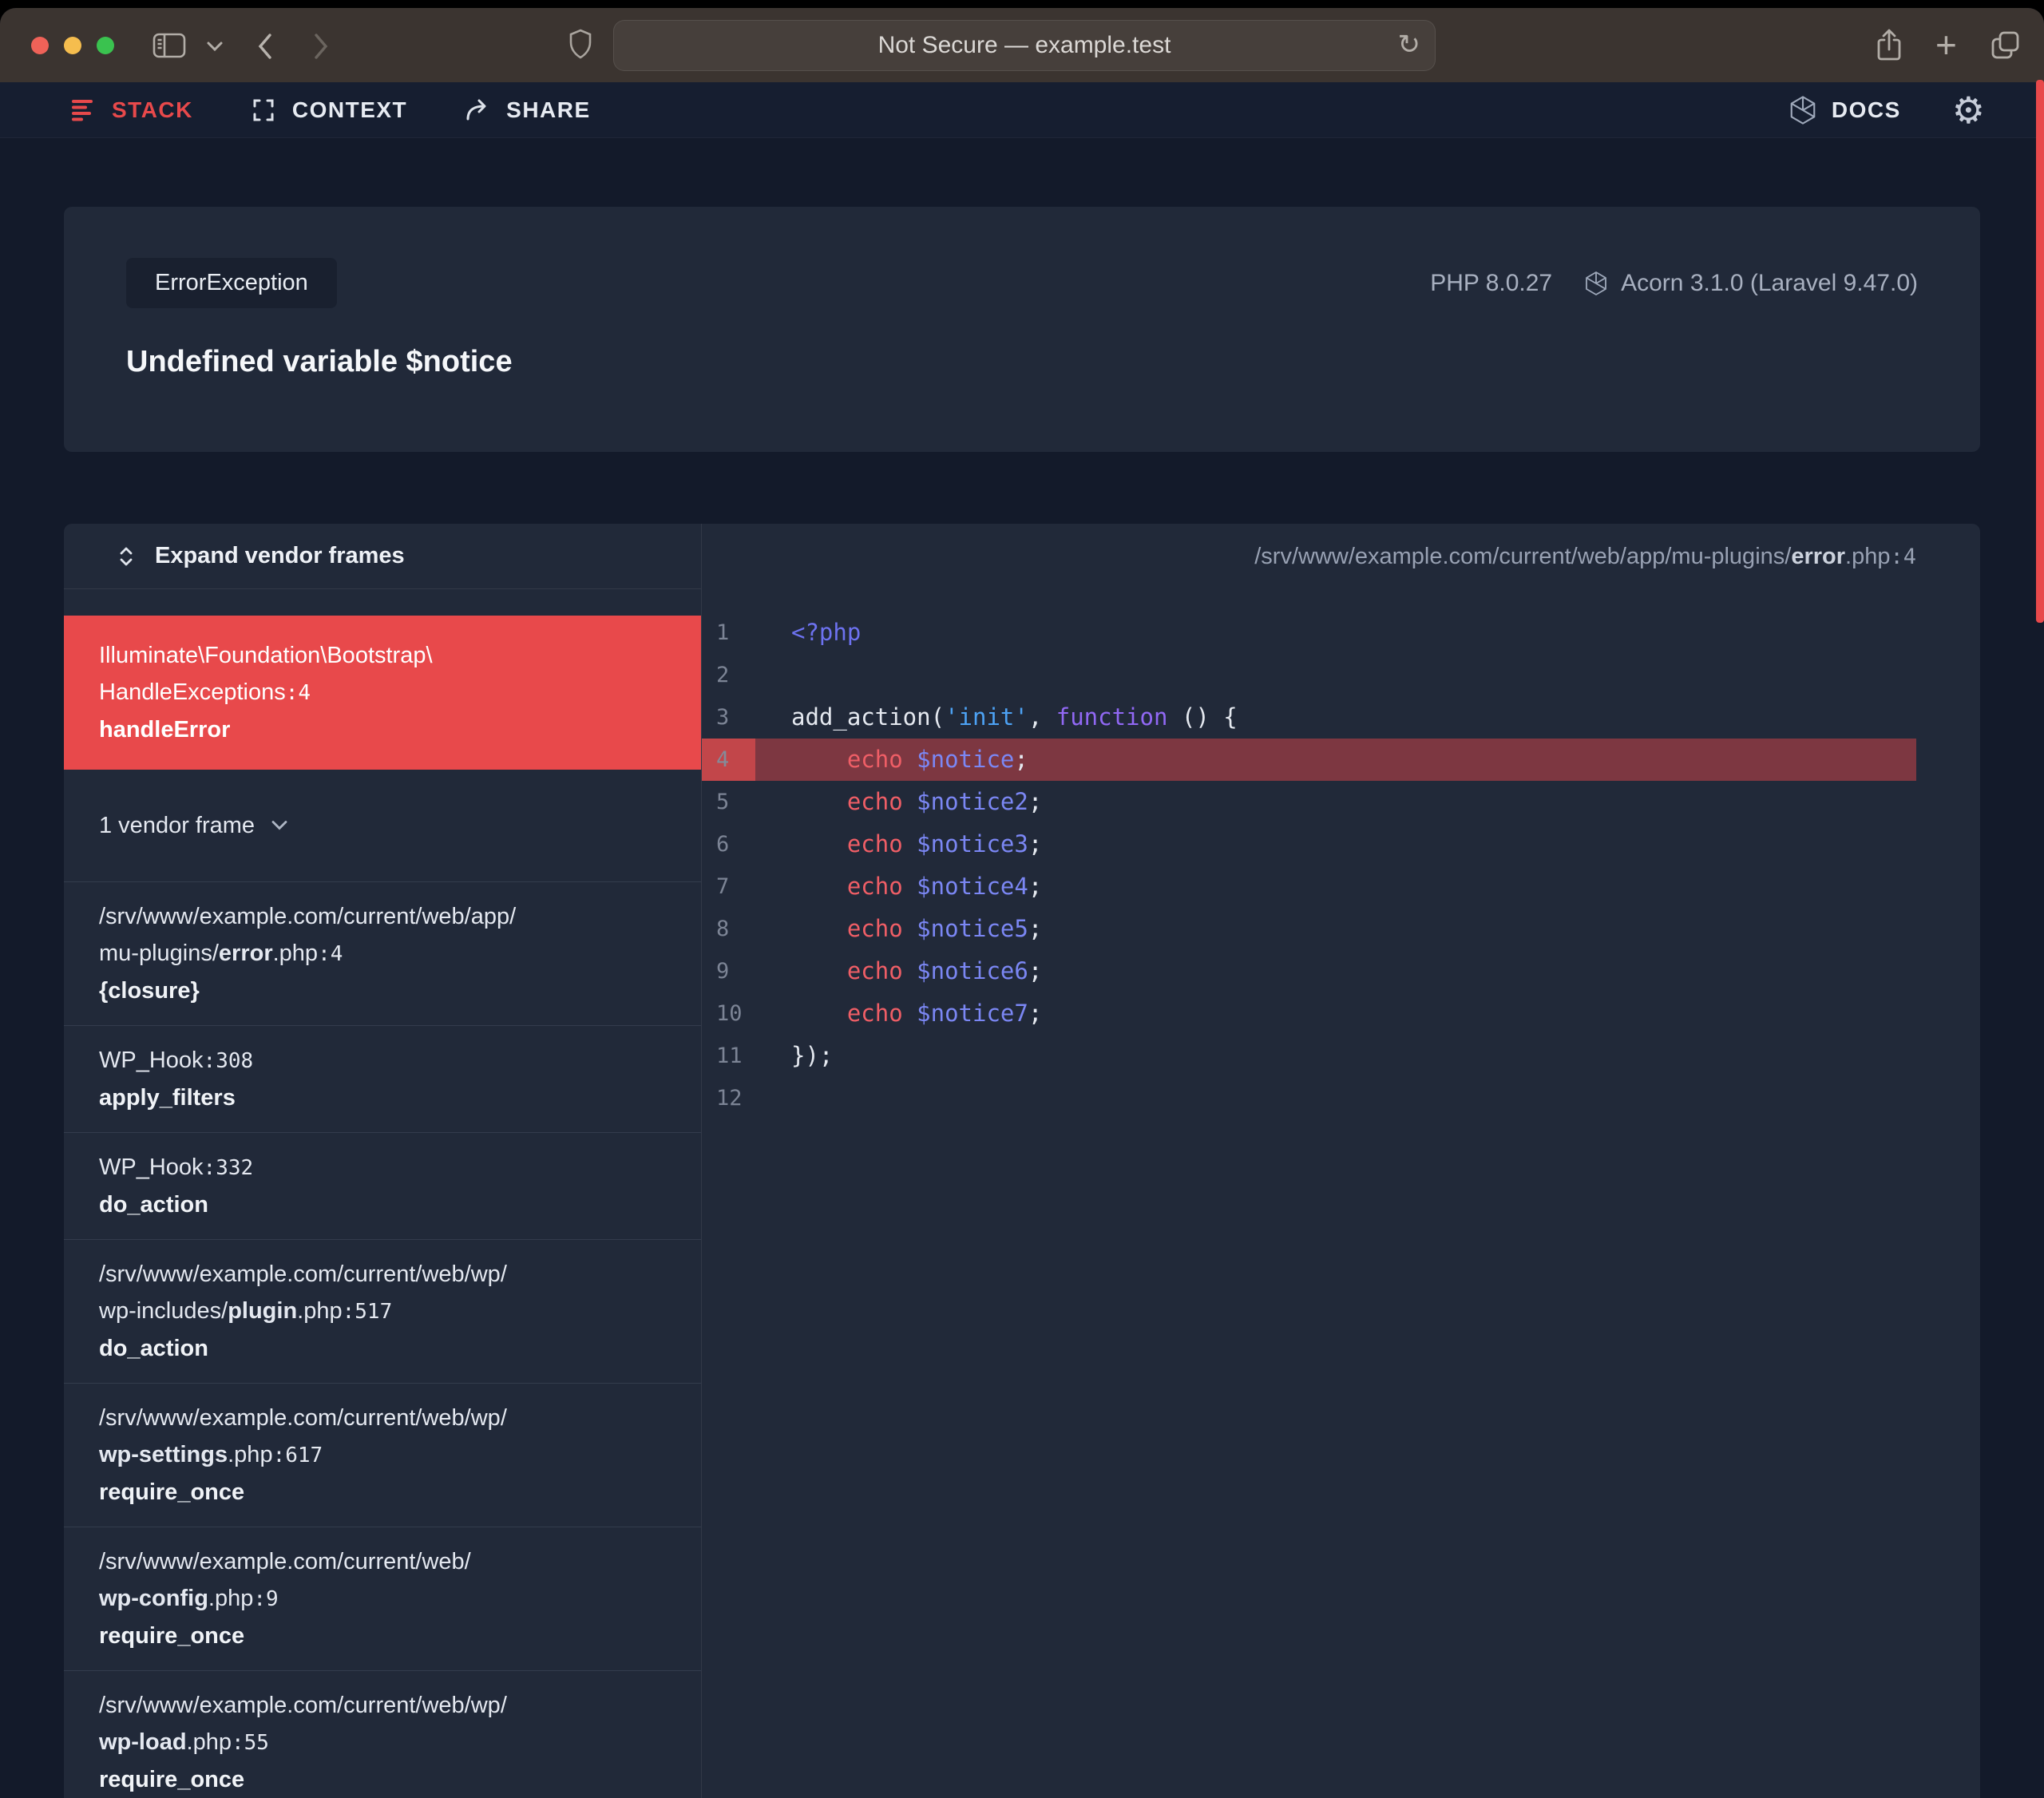  I want to click on code-line: 2, so click(1309, 675).